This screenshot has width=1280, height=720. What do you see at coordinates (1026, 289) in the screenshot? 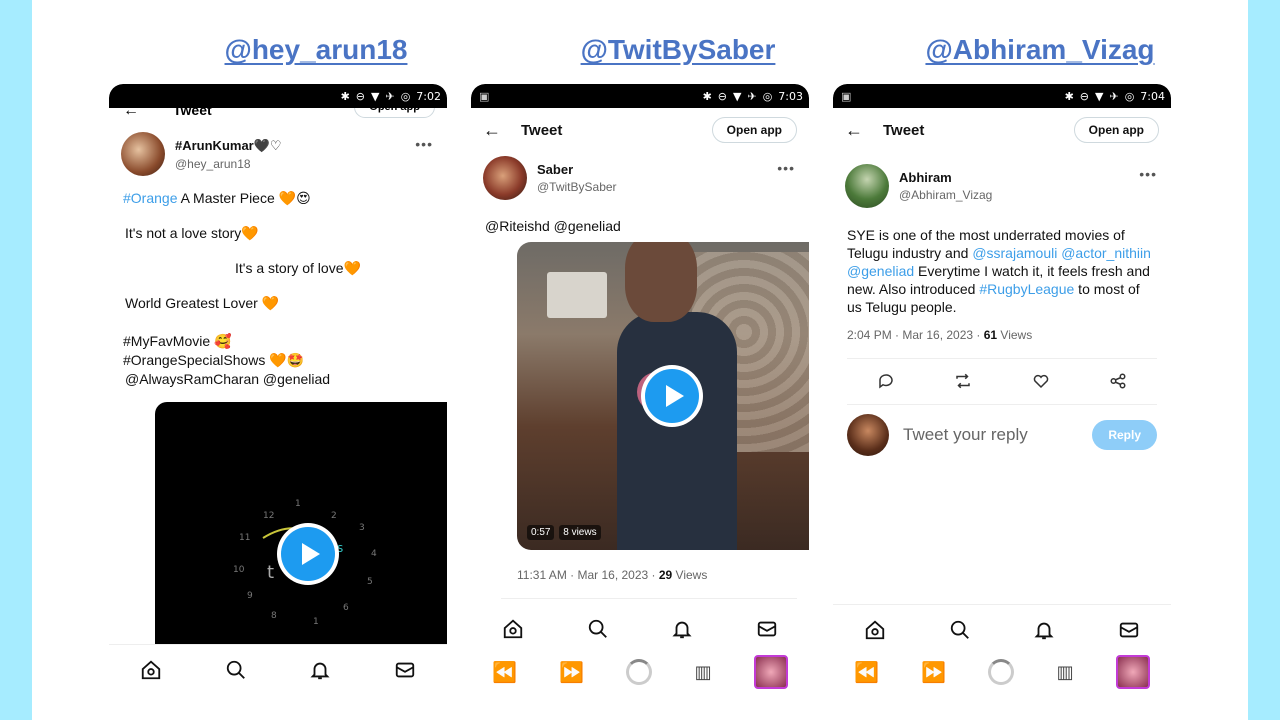
I see `hashtag-link: #RugbyLeague` at bounding box center [1026, 289].